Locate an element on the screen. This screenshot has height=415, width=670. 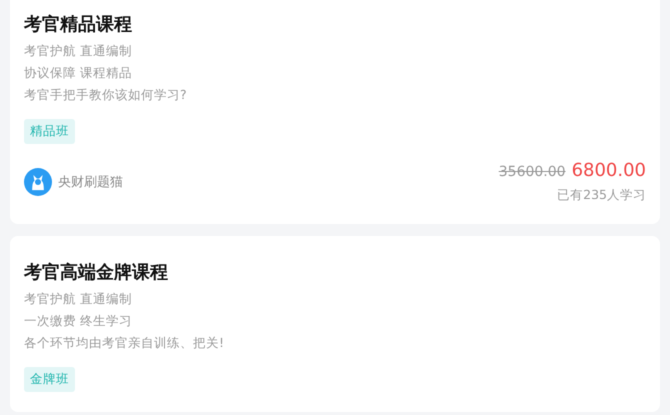
course-title: 考官高端金牌课程 is located at coordinates (96, 273).